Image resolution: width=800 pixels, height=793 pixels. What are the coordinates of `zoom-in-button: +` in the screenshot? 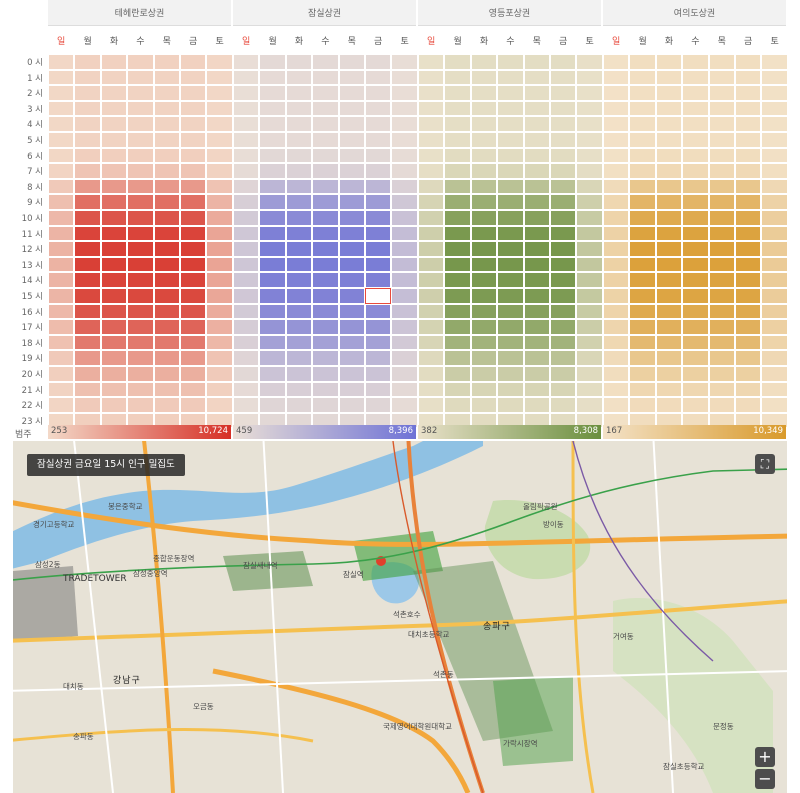 It's located at (765, 757).